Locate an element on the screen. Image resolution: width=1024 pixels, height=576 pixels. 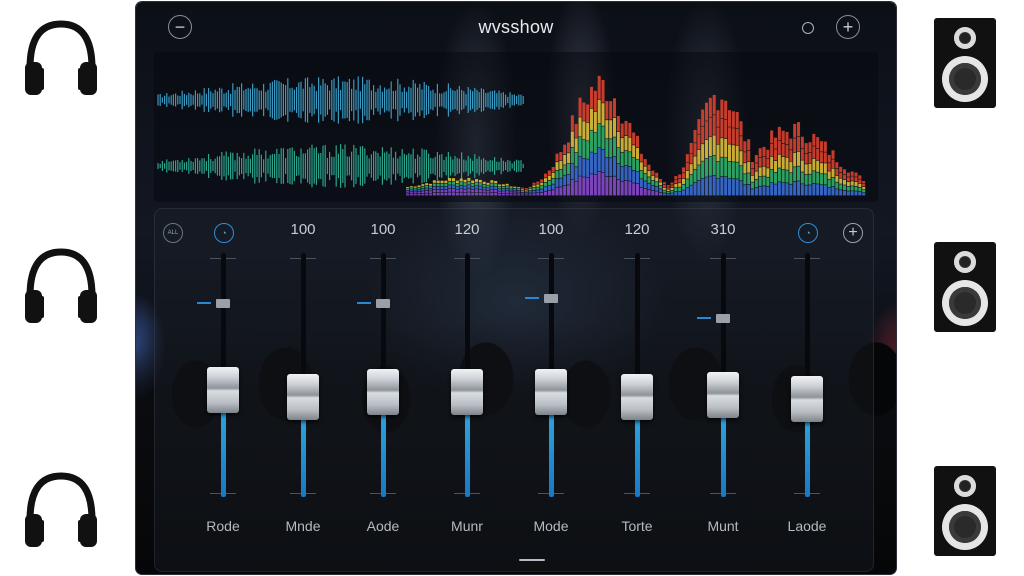
channel-label: Laode is located at coordinates (807, 526).